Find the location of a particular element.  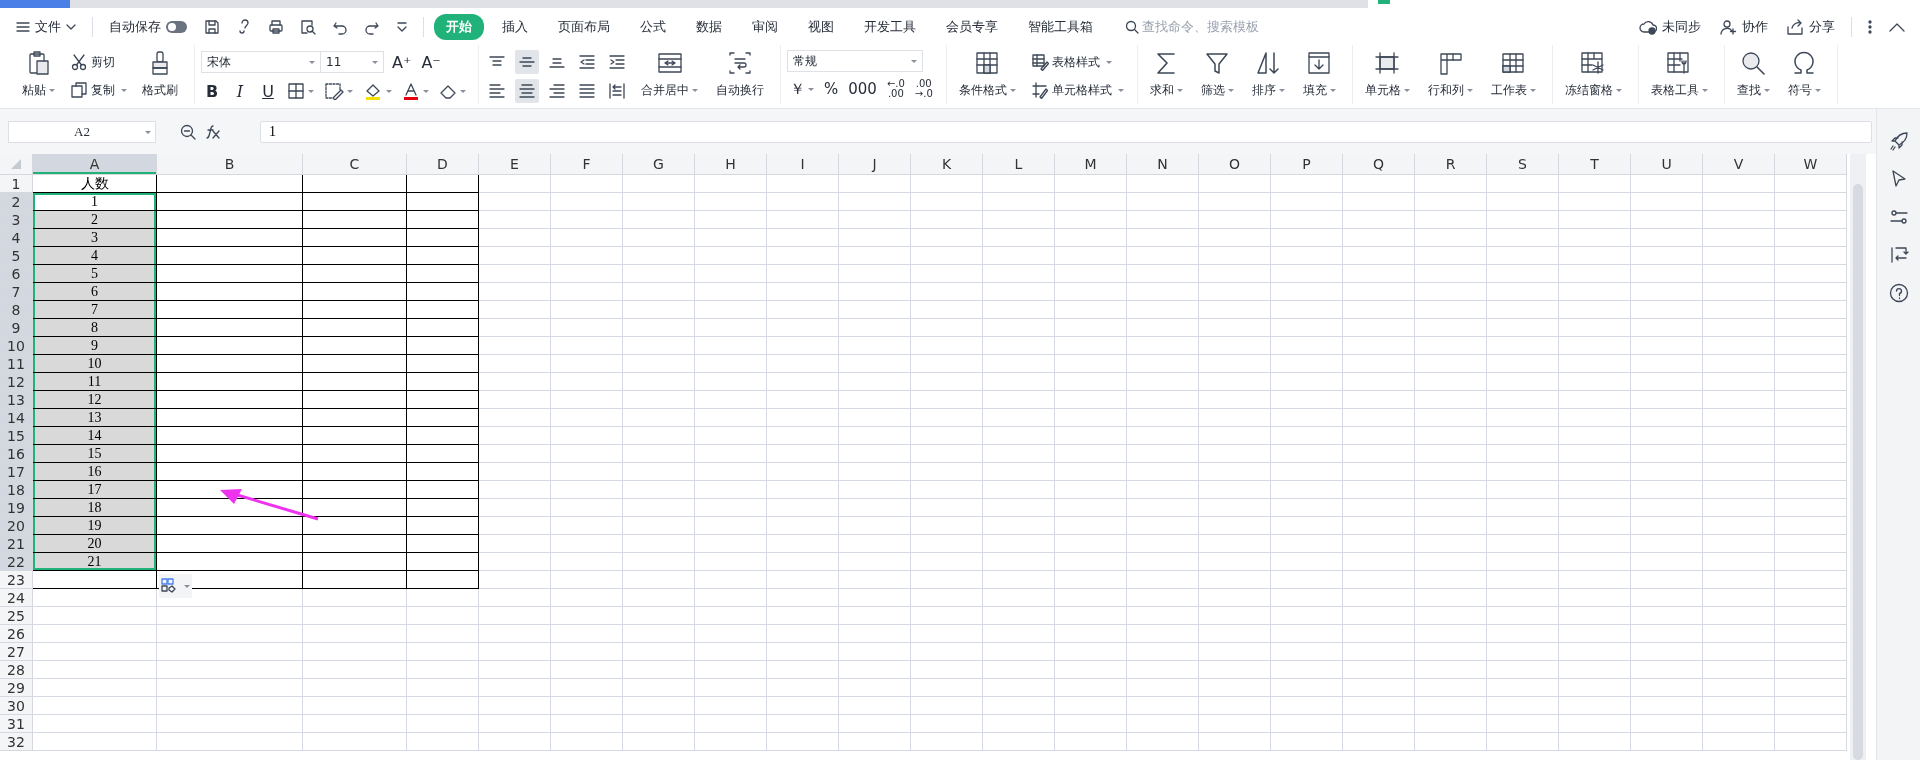

ribbon-button: 格式刷 is located at coordinates (160, 74).